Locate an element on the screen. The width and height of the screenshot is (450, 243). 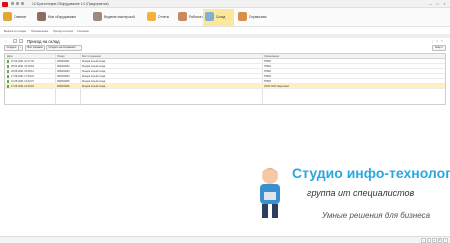
close-window-button: × is located at coordinates (444, 4).